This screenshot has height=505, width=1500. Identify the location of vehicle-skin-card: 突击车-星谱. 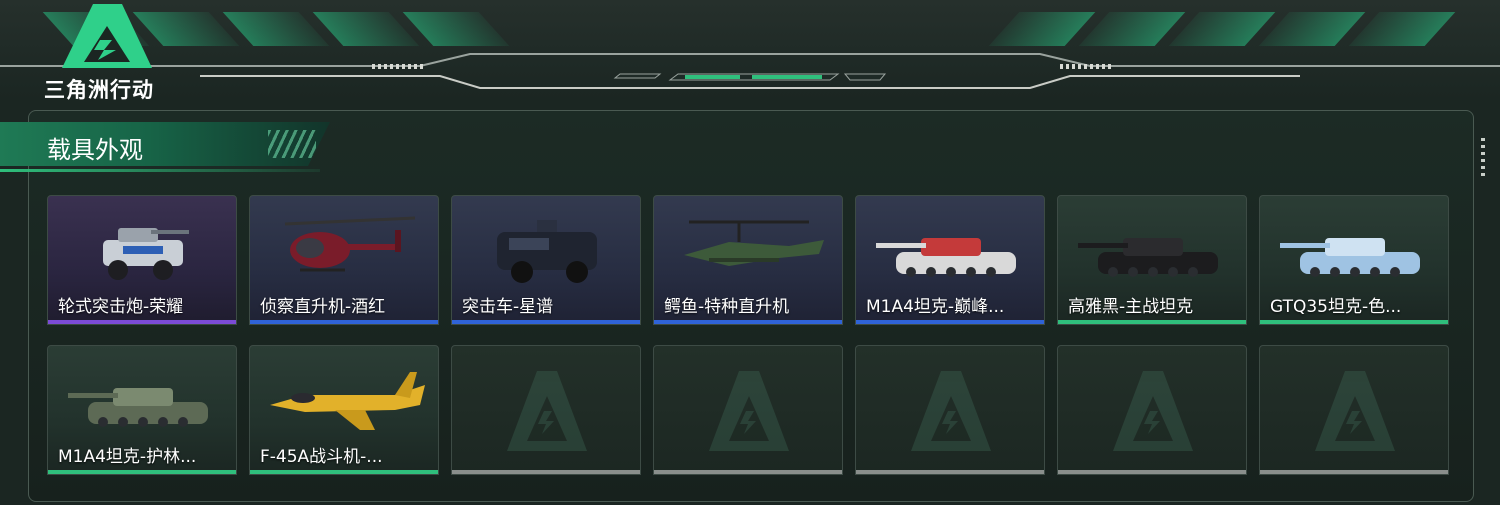
(546, 260).